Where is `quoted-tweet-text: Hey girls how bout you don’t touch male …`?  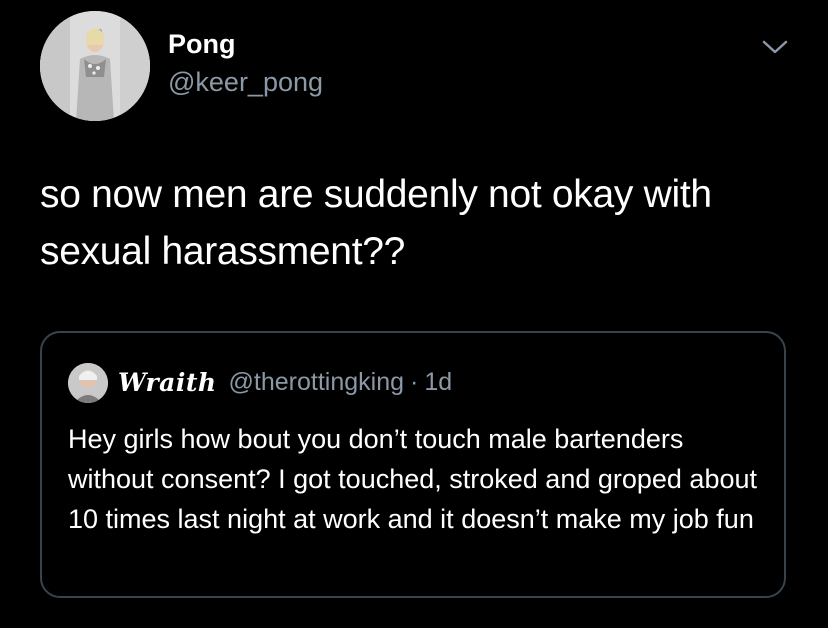 quoted-tweet-text: Hey girls how bout you don’t touch male … is located at coordinates (412, 479).